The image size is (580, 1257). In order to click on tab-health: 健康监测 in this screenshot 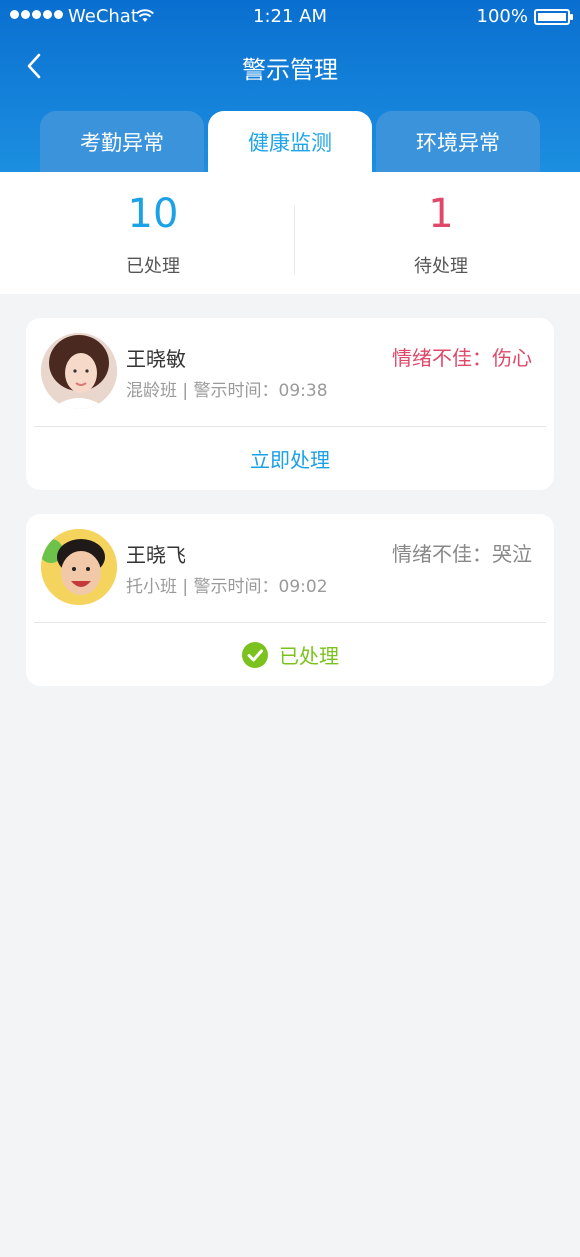, I will do `click(290, 141)`.